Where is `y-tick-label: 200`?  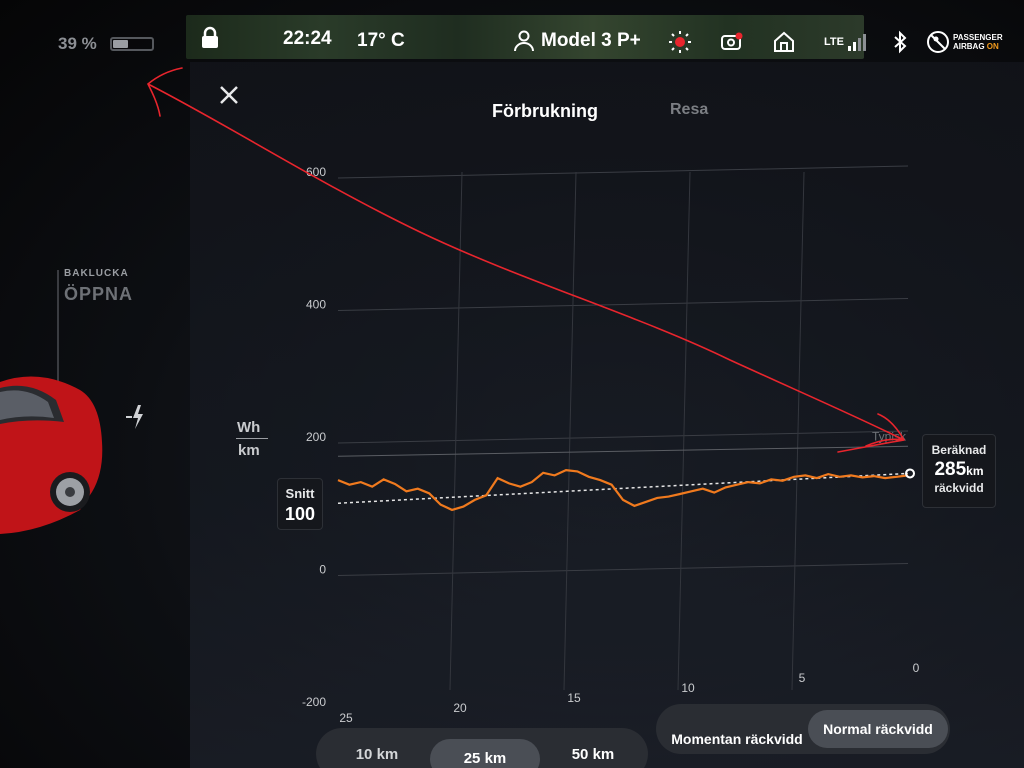 y-tick-label: 200 is located at coordinates (316, 437).